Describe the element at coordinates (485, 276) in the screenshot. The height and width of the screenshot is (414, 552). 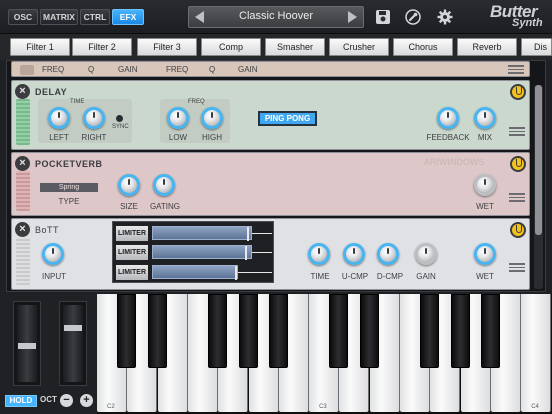
I see `bott-wet-label: WET` at that location.